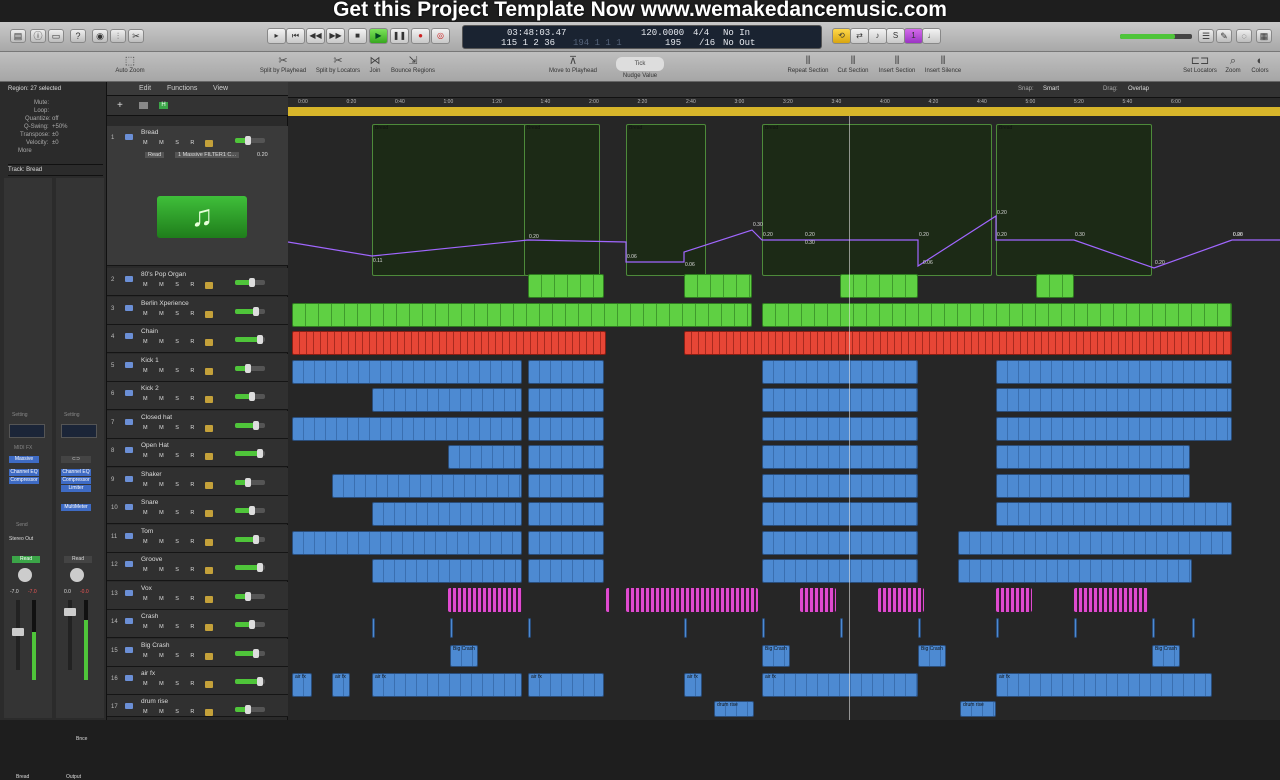 The height and width of the screenshot is (780, 1280). I want to click on track-header-row: 4 Chain M M S R I, so click(197, 339).